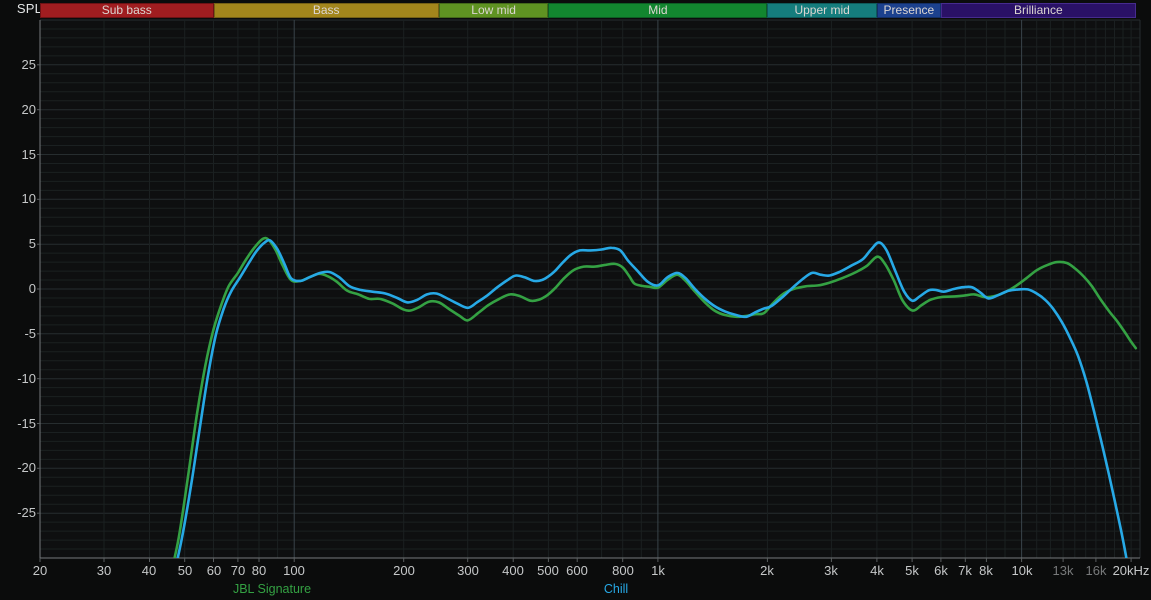 This screenshot has height=600, width=1151. I want to click on y-tick-label: 25, so click(28, 64).